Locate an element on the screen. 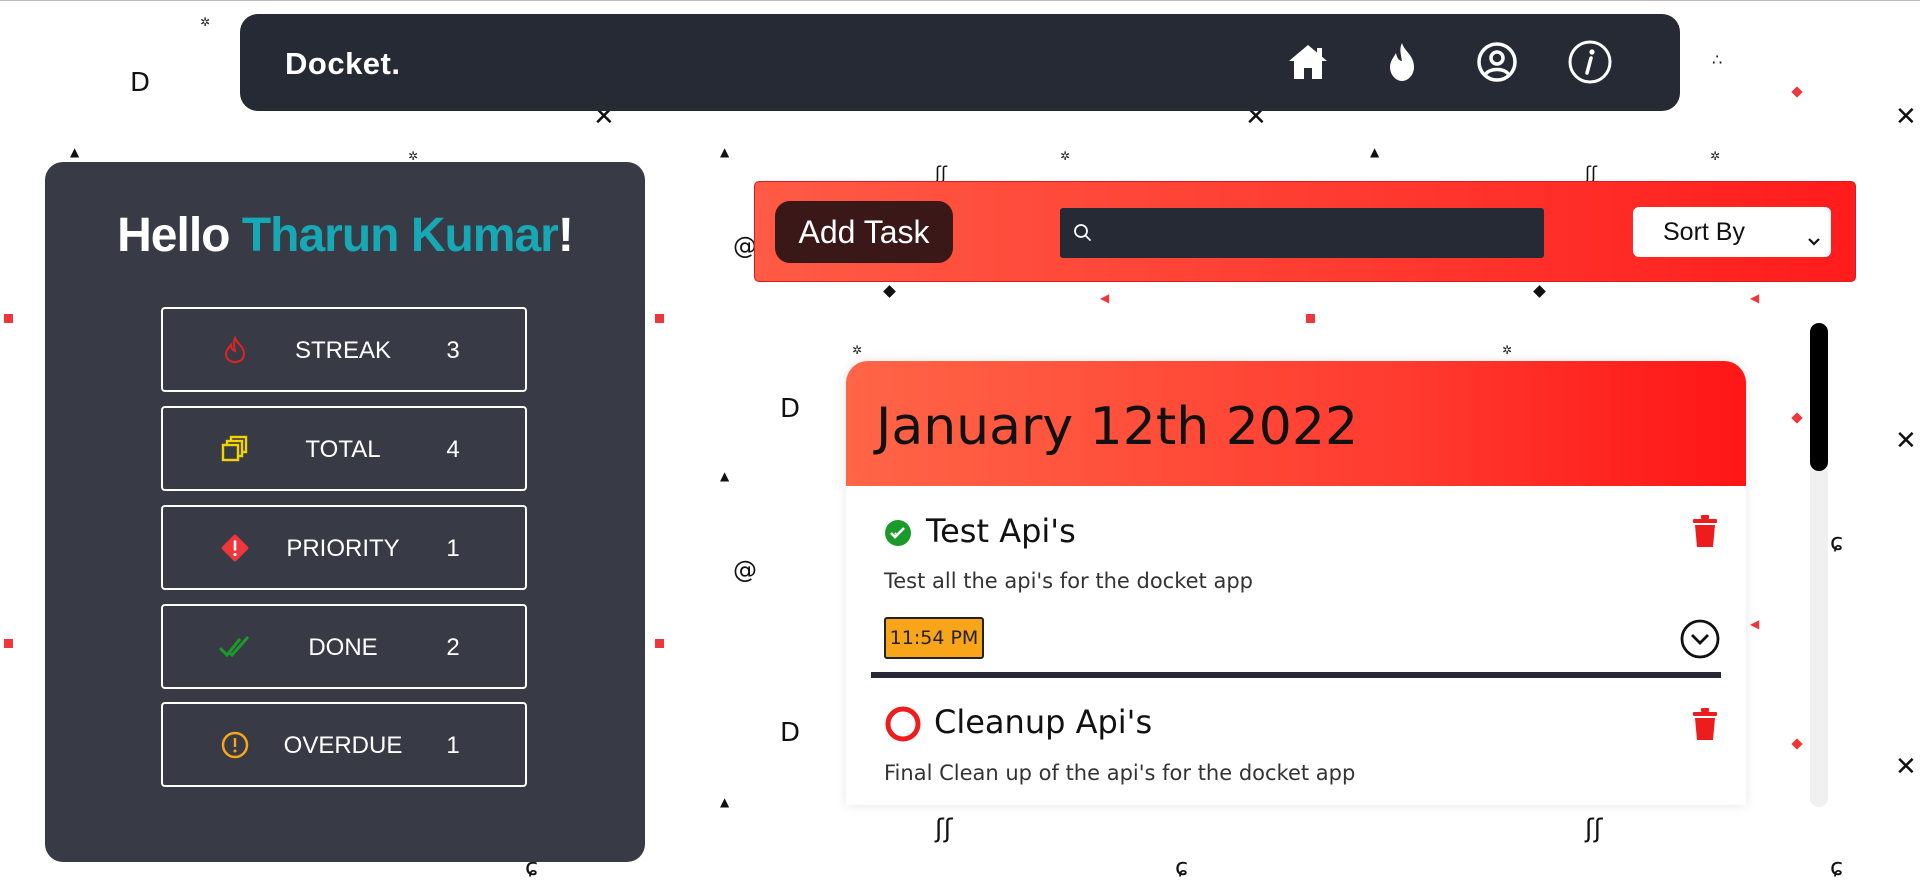 This screenshot has width=1920, height=888. stat-label: STREAK is located at coordinates (343, 350).